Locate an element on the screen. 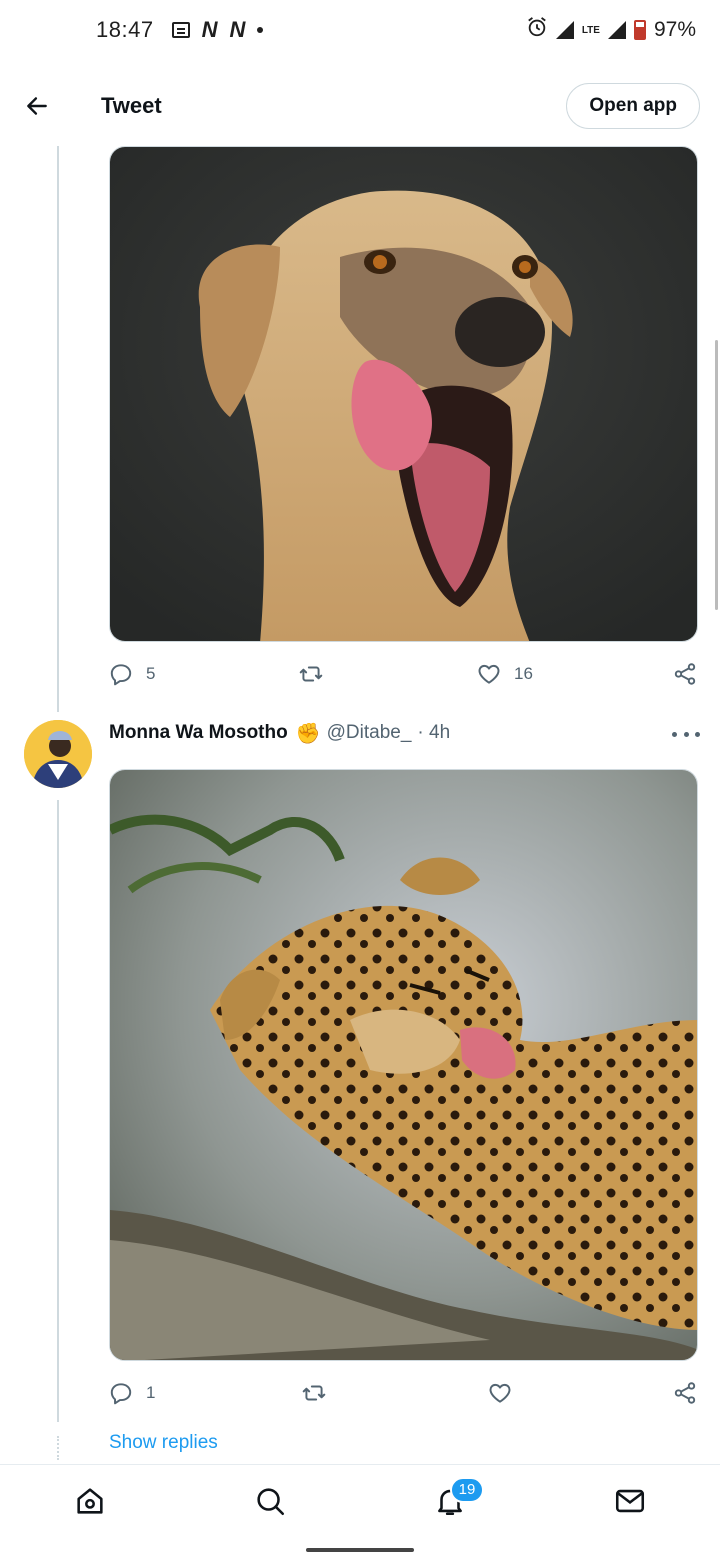 The height and width of the screenshot is (1560, 720). more-options-button is located at coordinates (686, 734).